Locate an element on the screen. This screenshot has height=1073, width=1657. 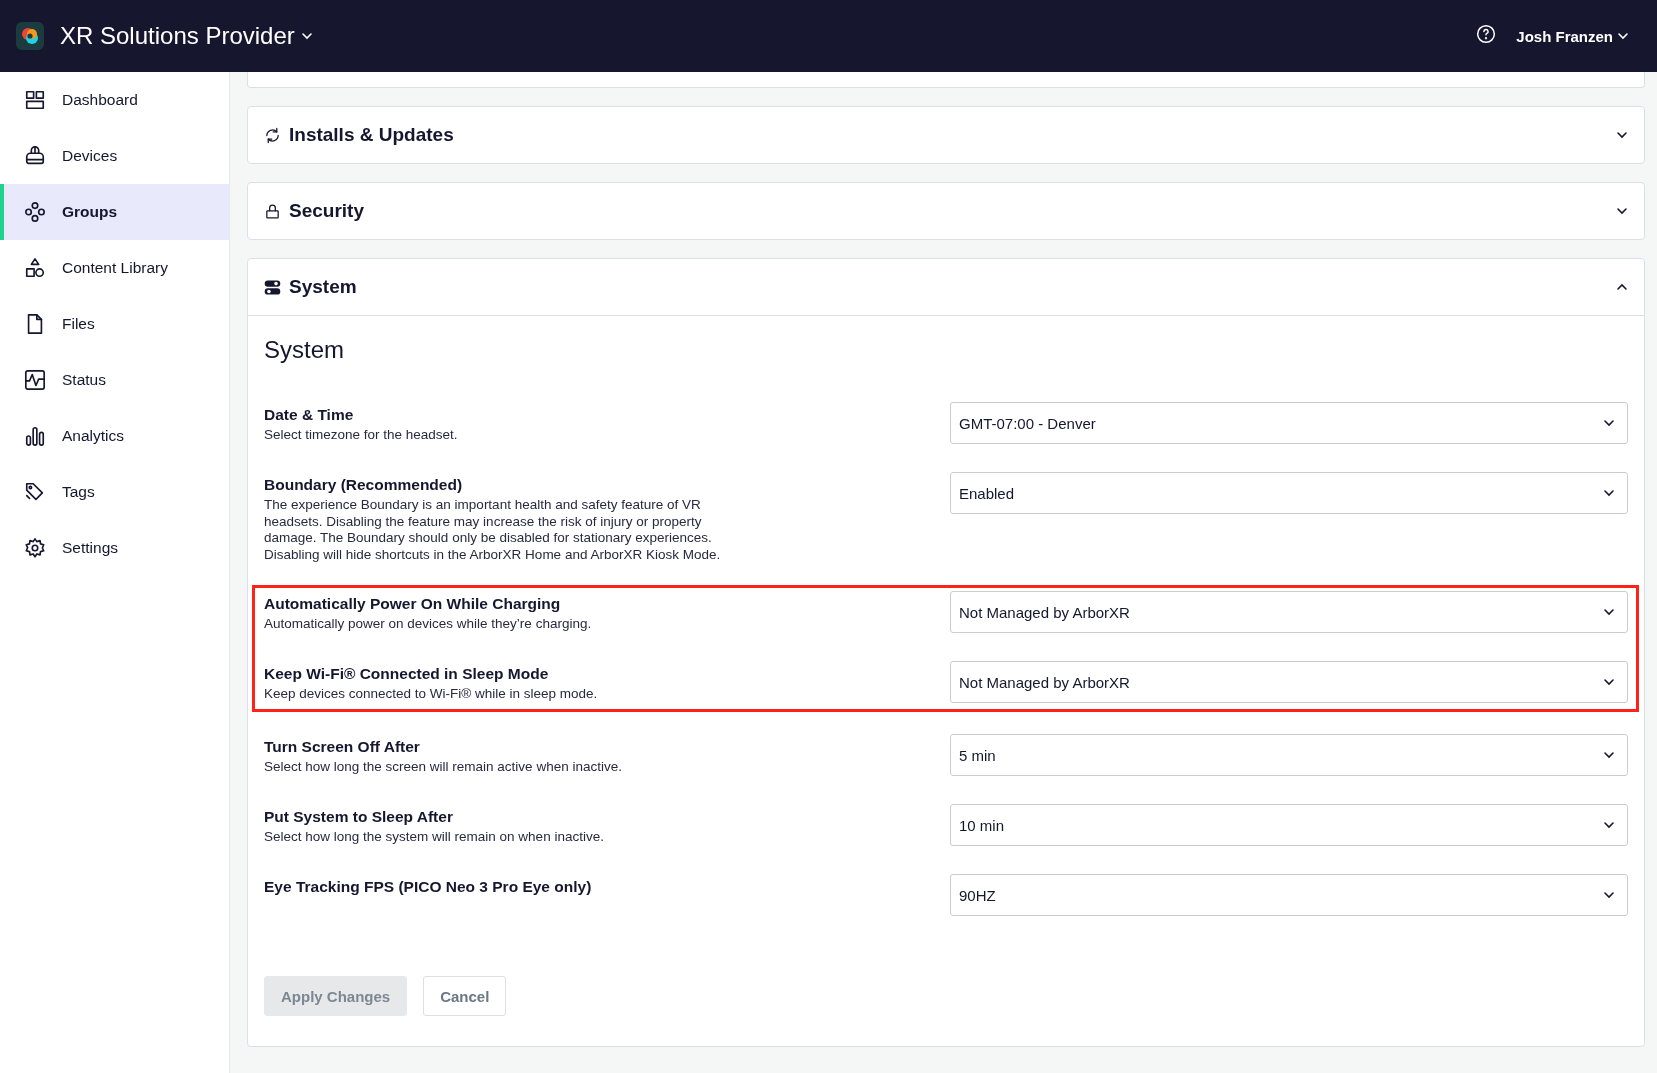
setting-description: Select how long the system will remain on when inactive. is located at coordinates (434, 837).